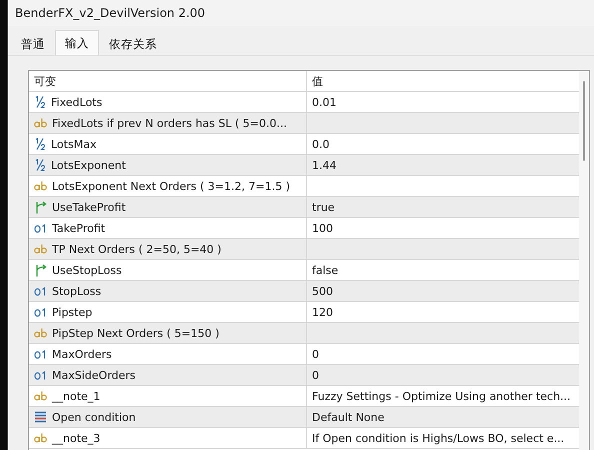 The height and width of the screenshot is (450, 594). What do you see at coordinates (77, 291) in the screenshot?
I see `parameter-name: StopLoss` at bounding box center [77, 291].